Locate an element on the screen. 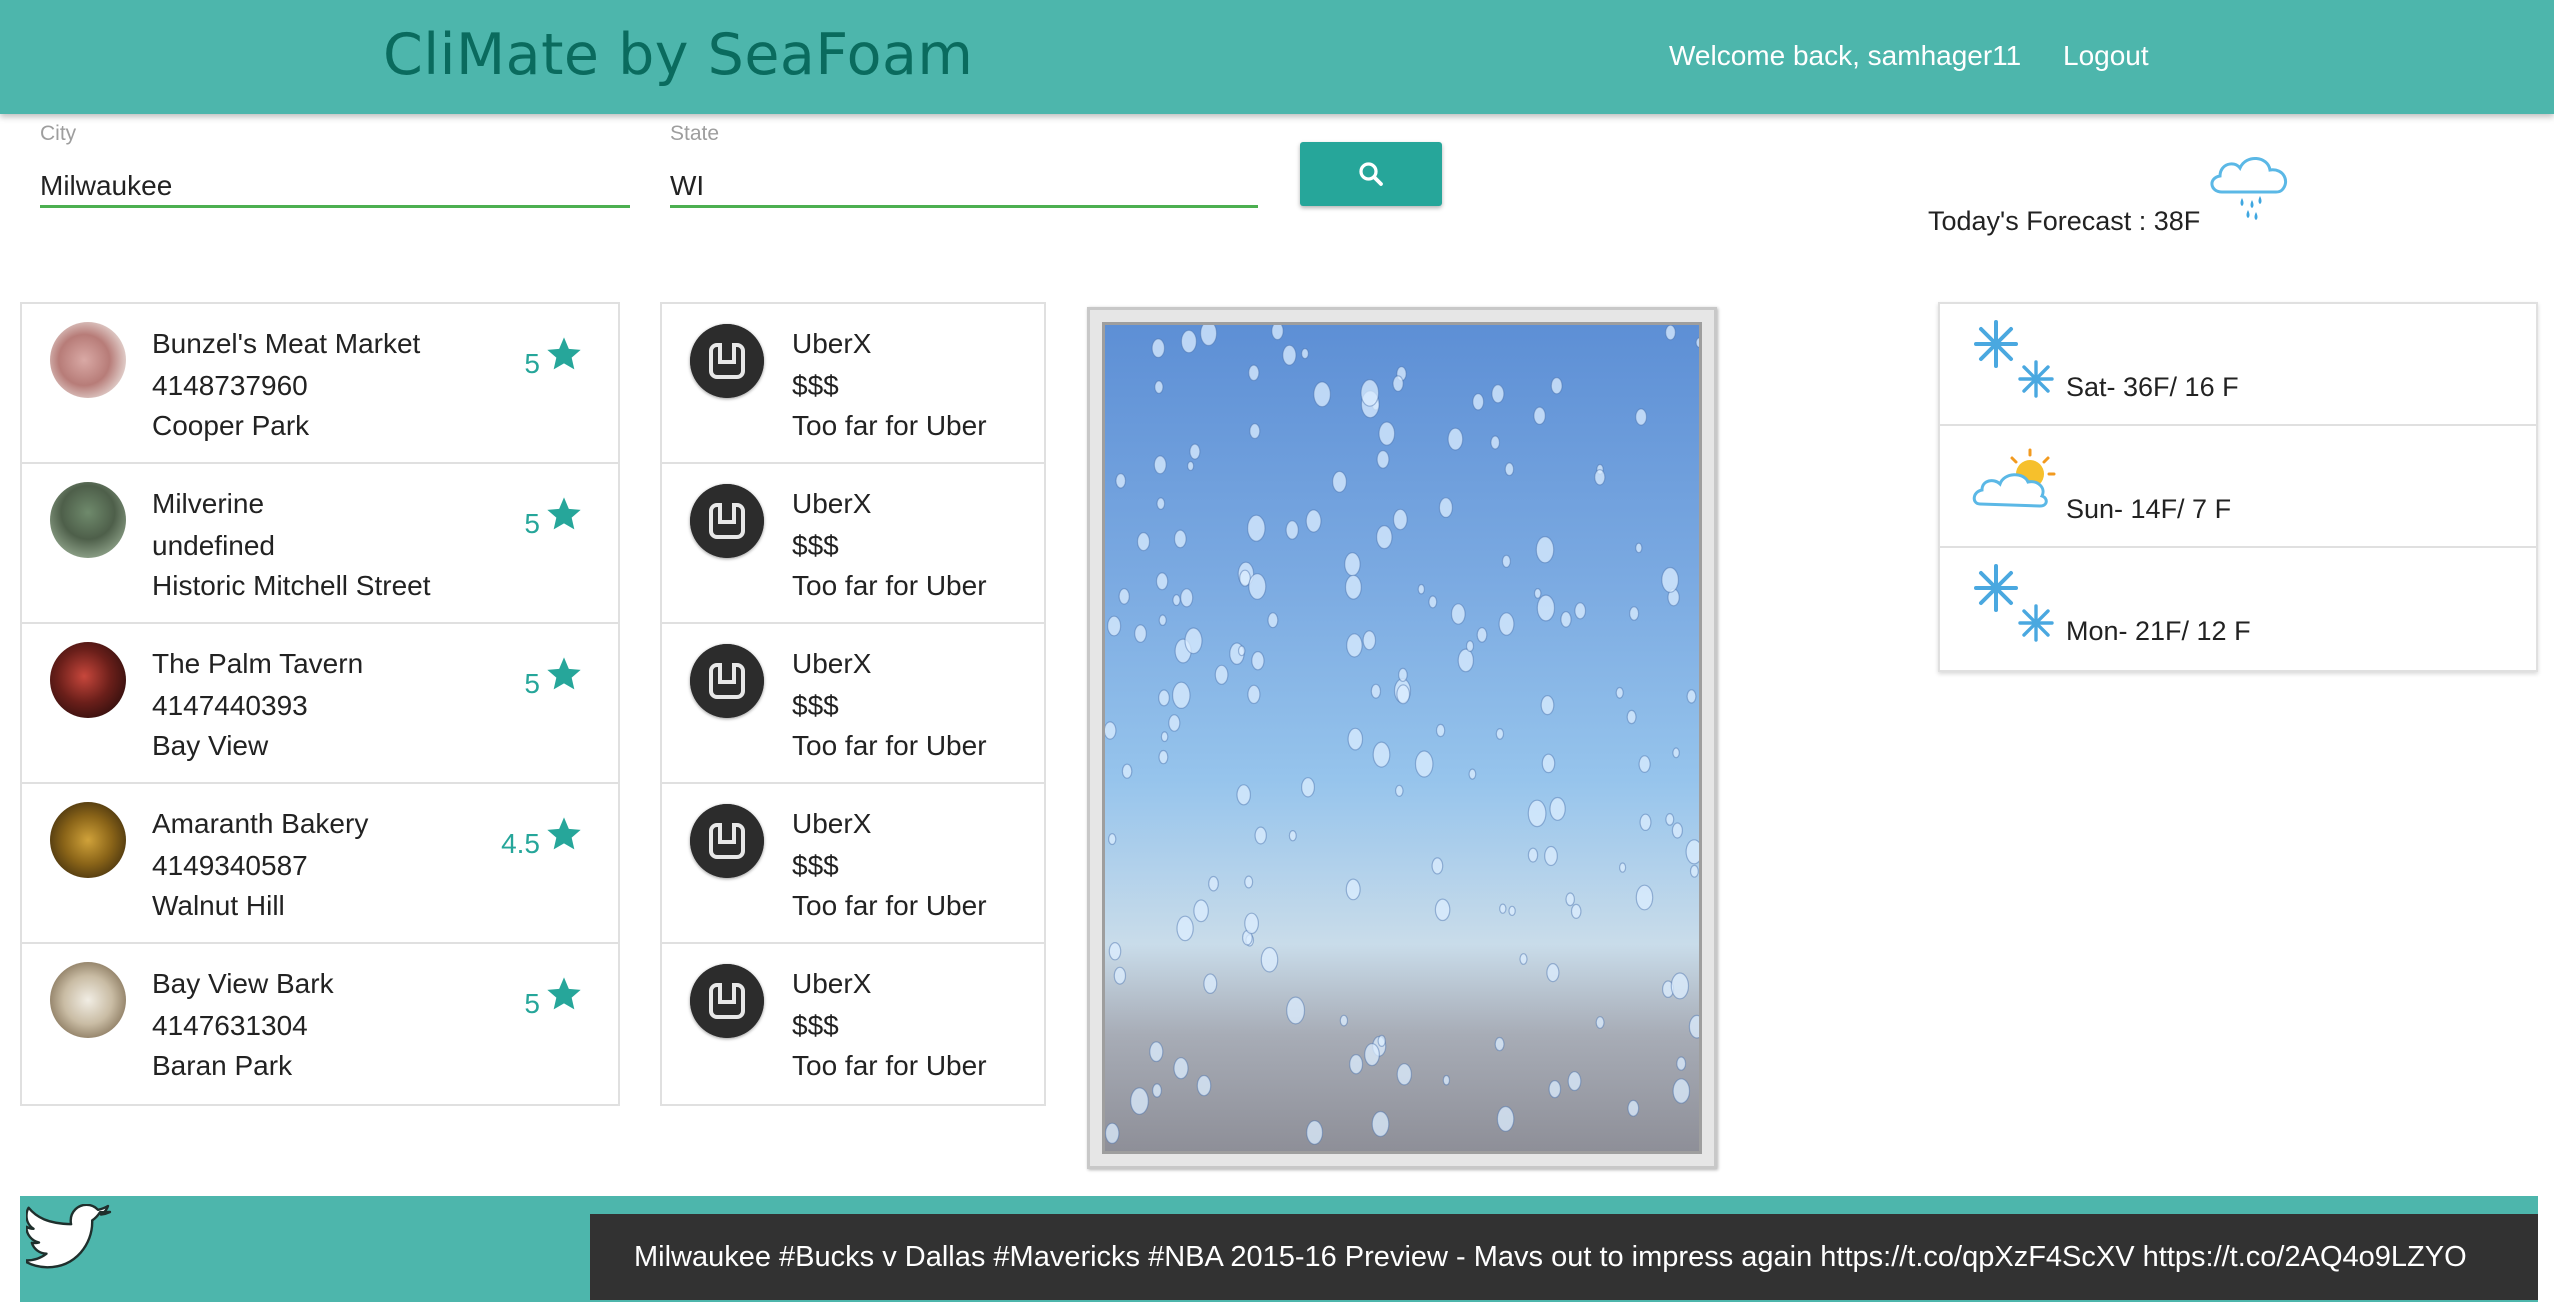 The image size is (2554, 1314). city-input is located at coordinates (335, 183).